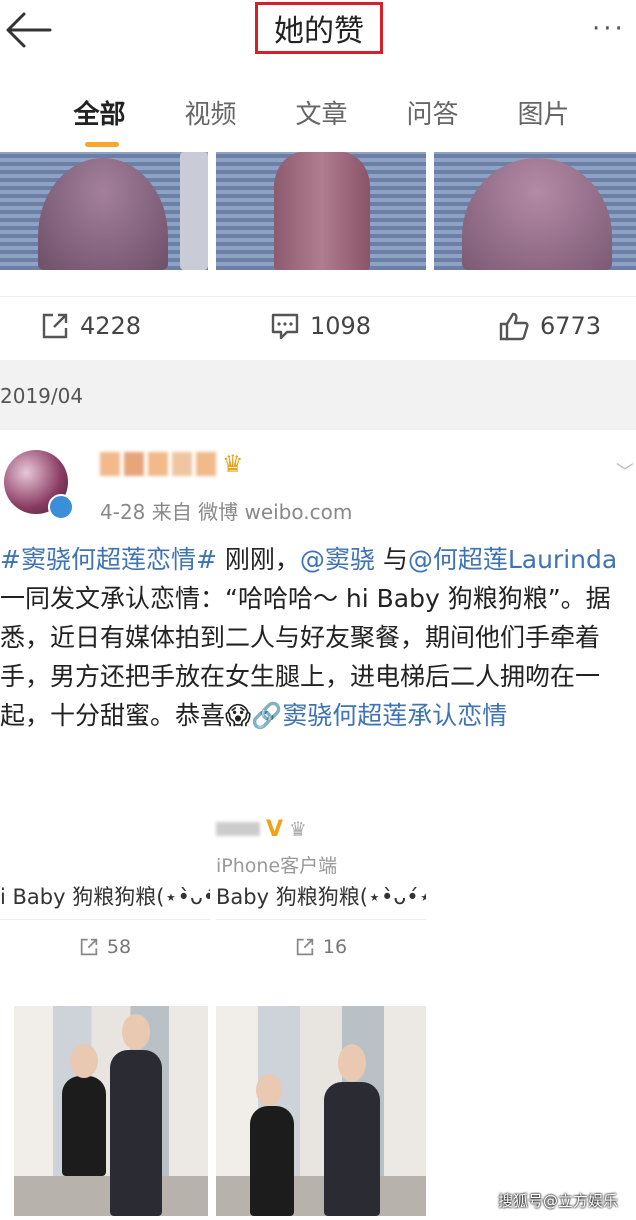 Image resolution: width=636 pixels, height=1220 pixels. Describe the element at coordinates (321, 897) in the screenshot. I see `card-text: Baby 狗粮狗粮(⋆•̀ᴗ•́⋆` at that location.